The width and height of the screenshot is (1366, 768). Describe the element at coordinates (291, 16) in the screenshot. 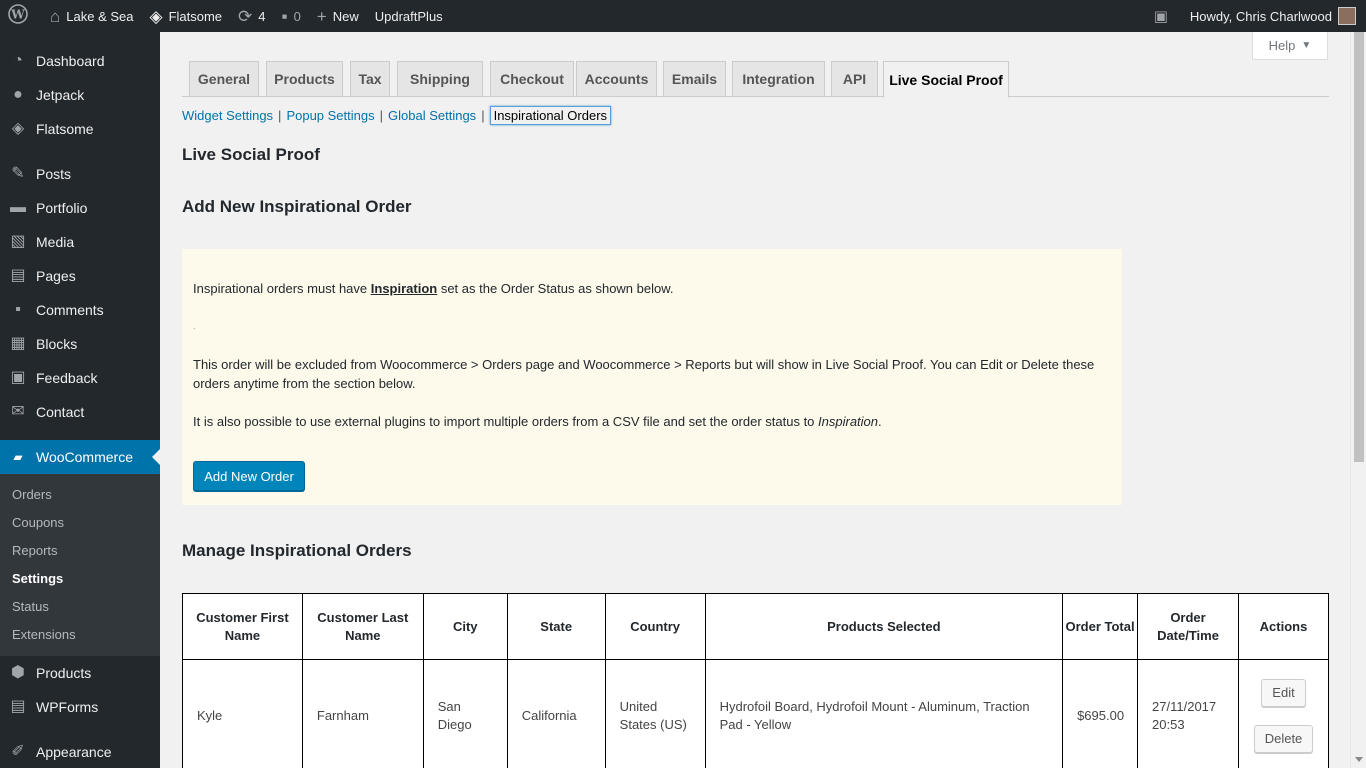

I see `comments-link: ▪ 0` at that location.